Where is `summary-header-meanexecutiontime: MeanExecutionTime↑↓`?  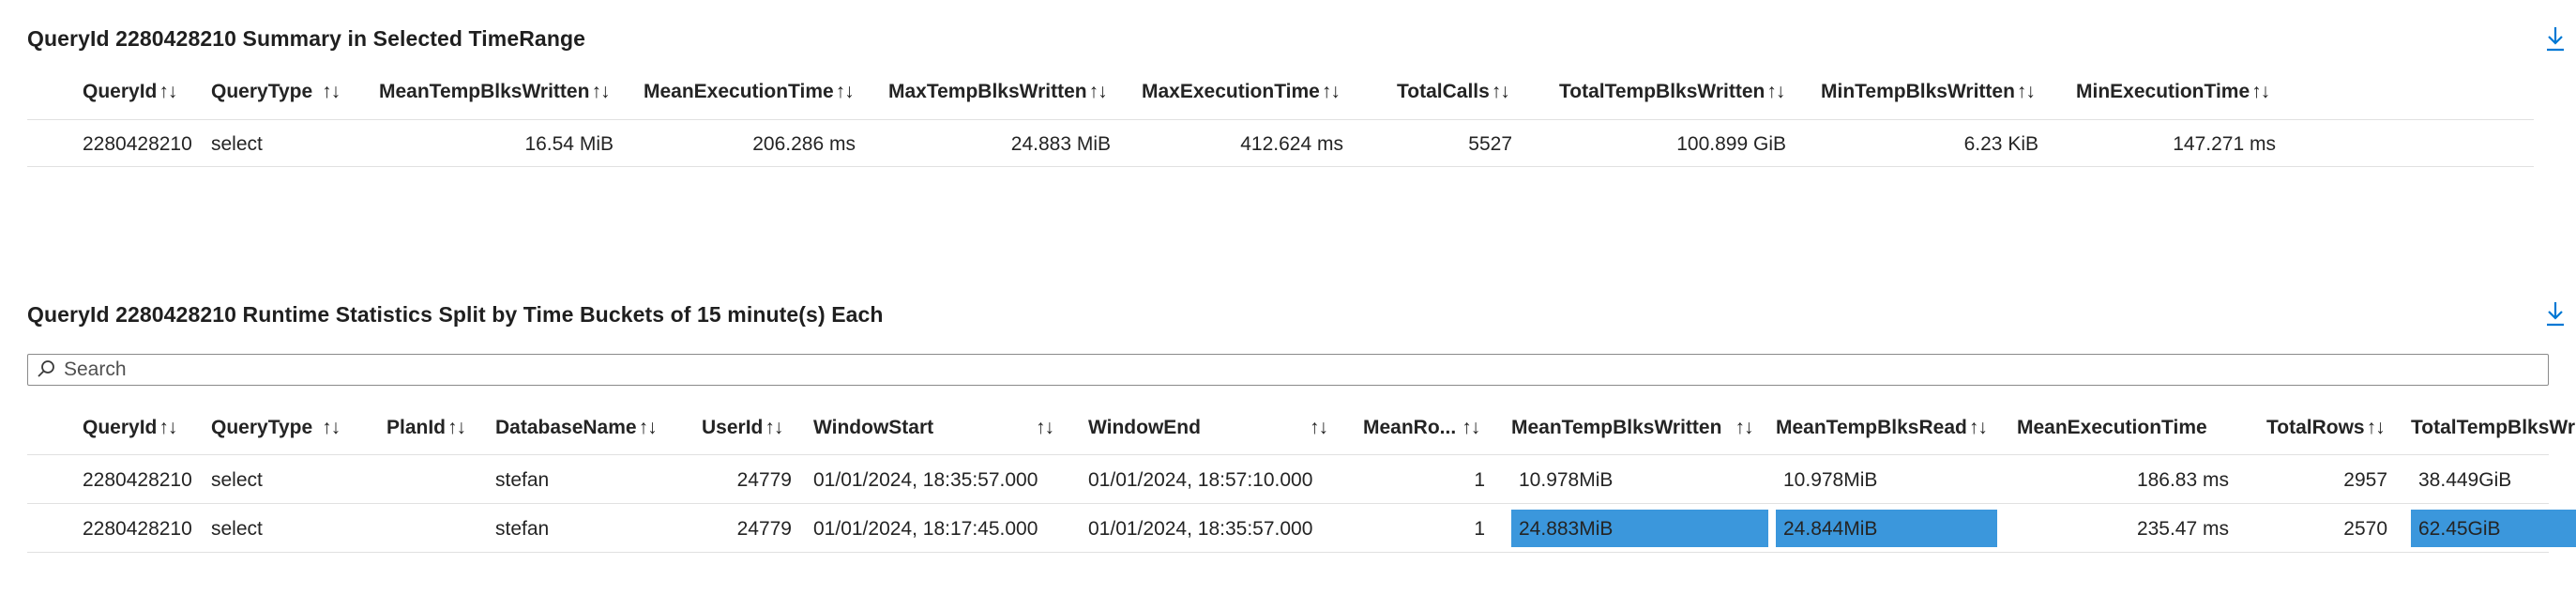 summary-header-meanexecutiontime: MeanExecutionTime↑↓ is located at coordinates (749, 92).